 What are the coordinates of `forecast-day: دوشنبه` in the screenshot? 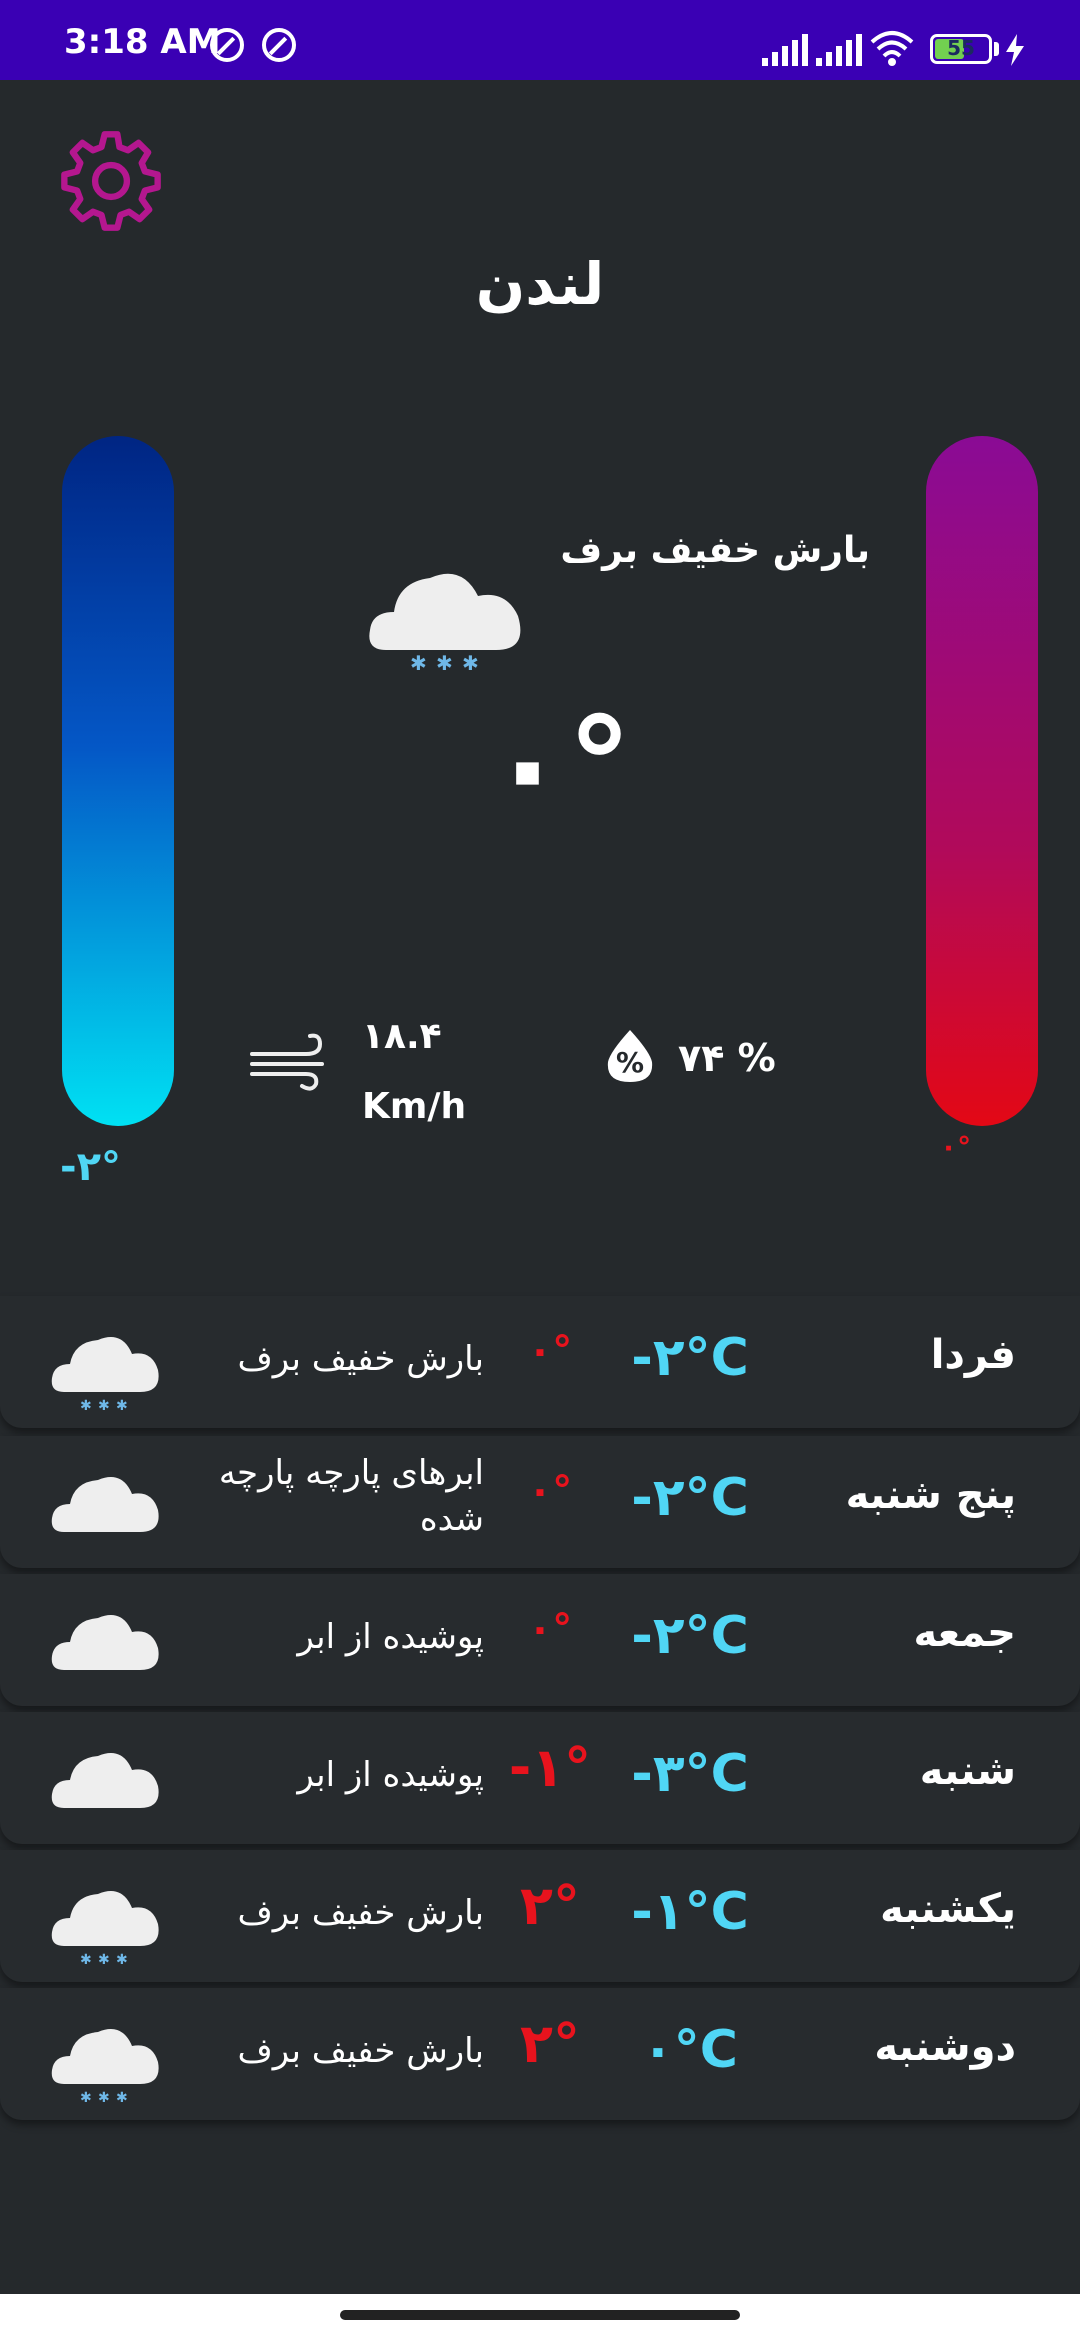 It's located at (945, 2047).